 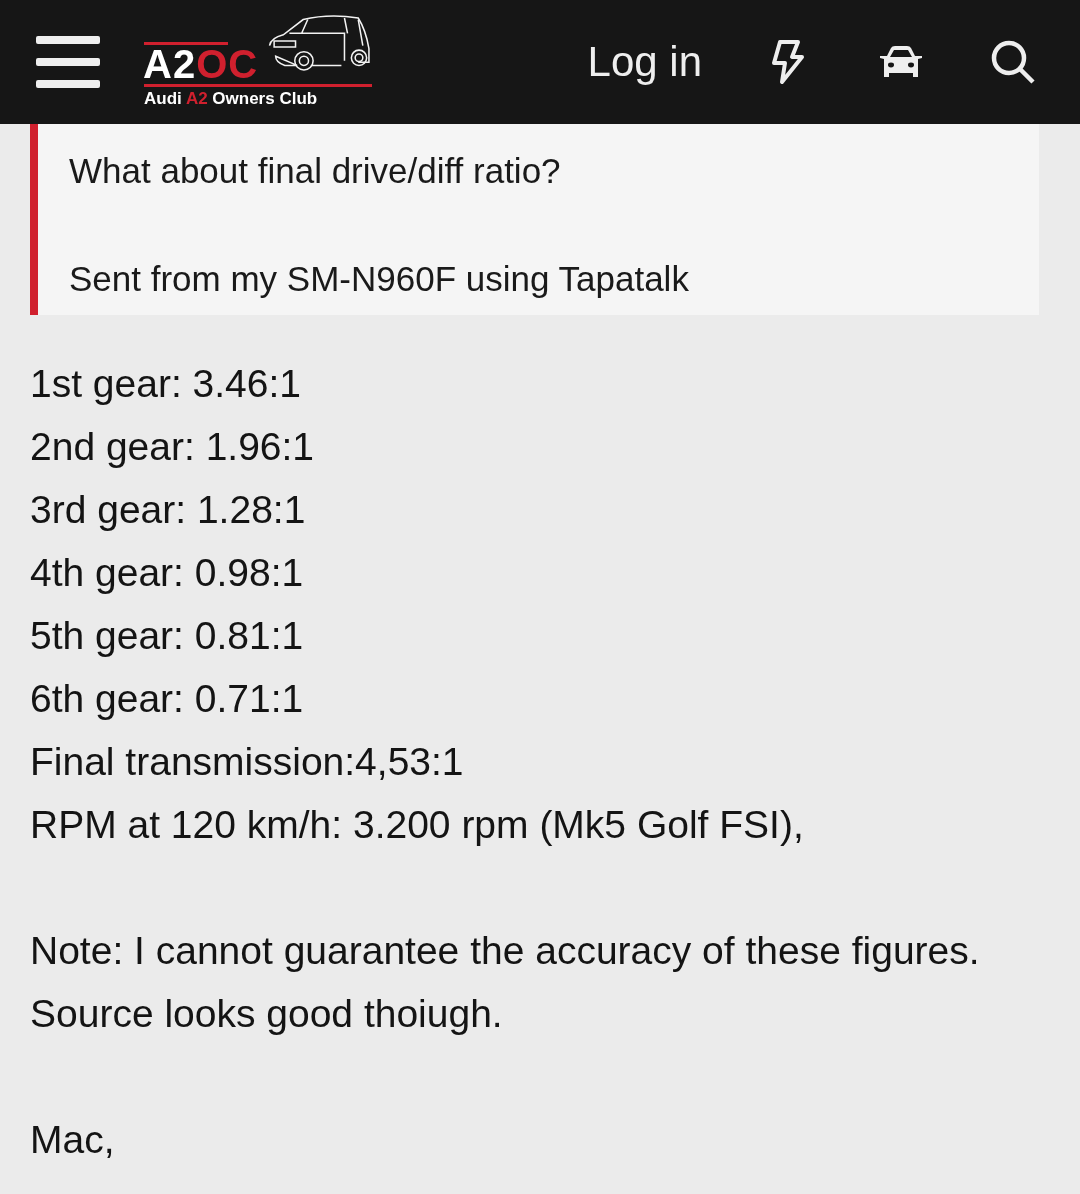 What do you see at coordinates (1013, 62) in the screenshot?
I see `search-icon` at bounding box center [1013, 62].